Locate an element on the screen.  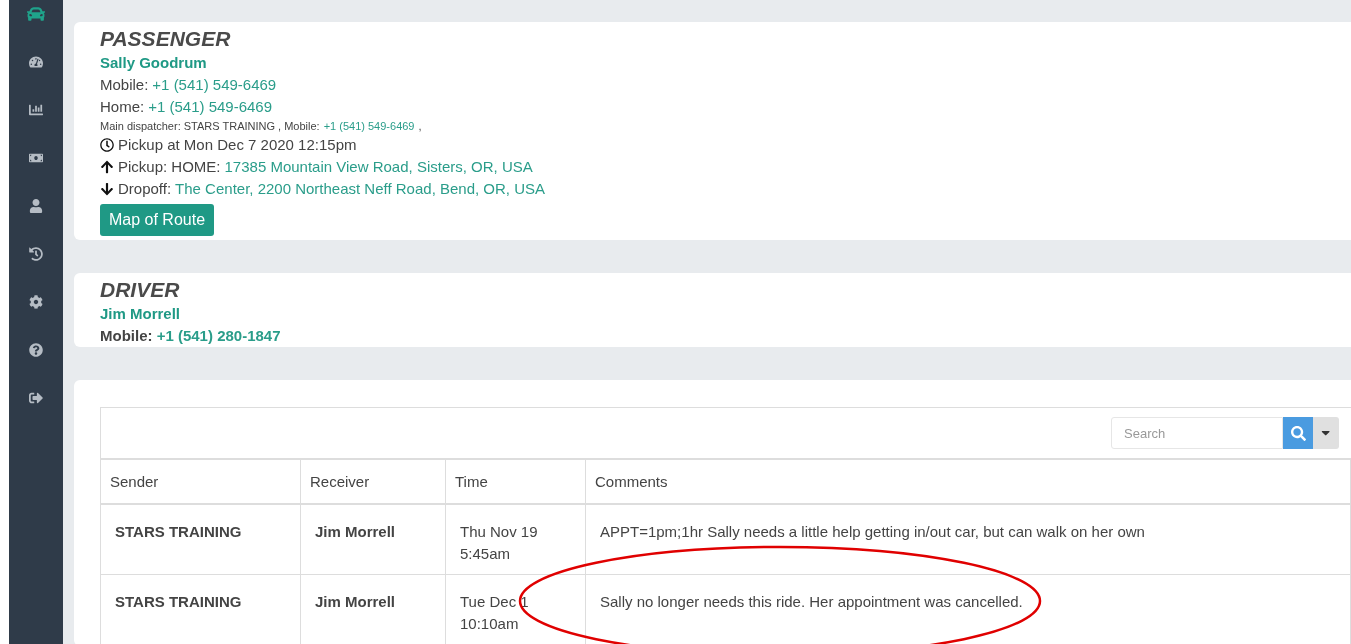
map-button: Map of Route is located at coordinates (157, 220).